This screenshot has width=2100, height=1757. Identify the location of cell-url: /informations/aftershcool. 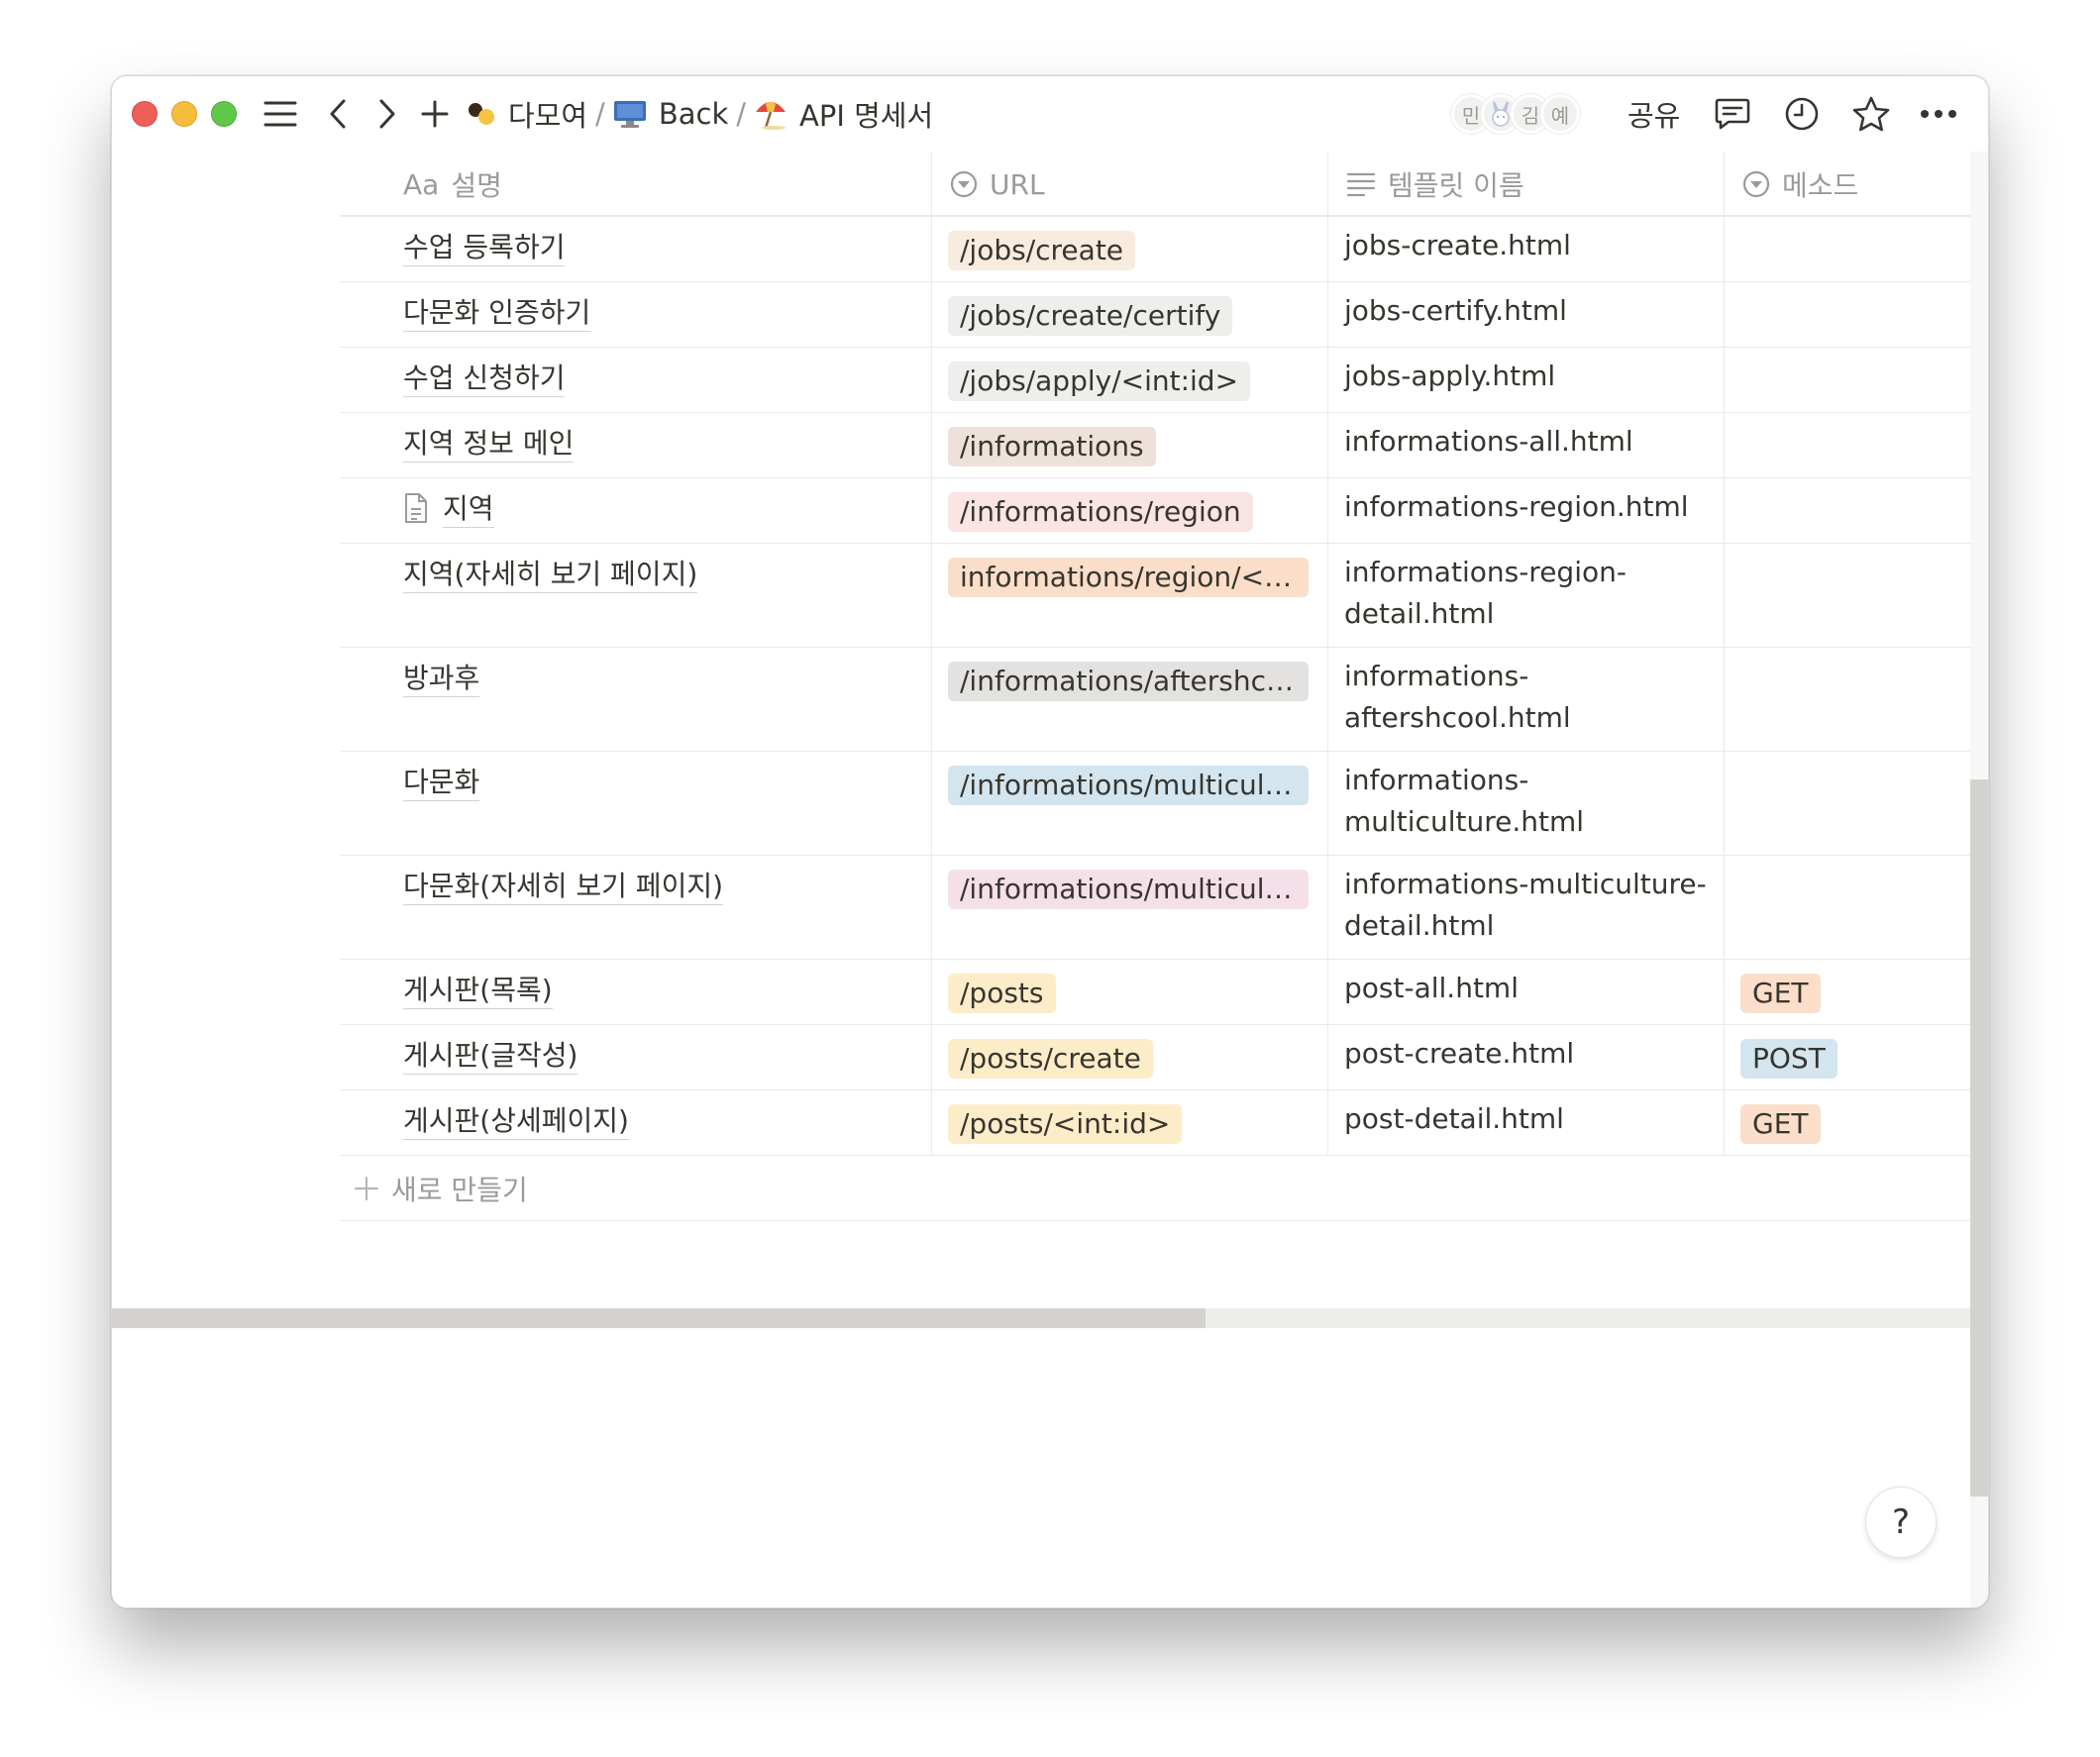
(1130, 699).